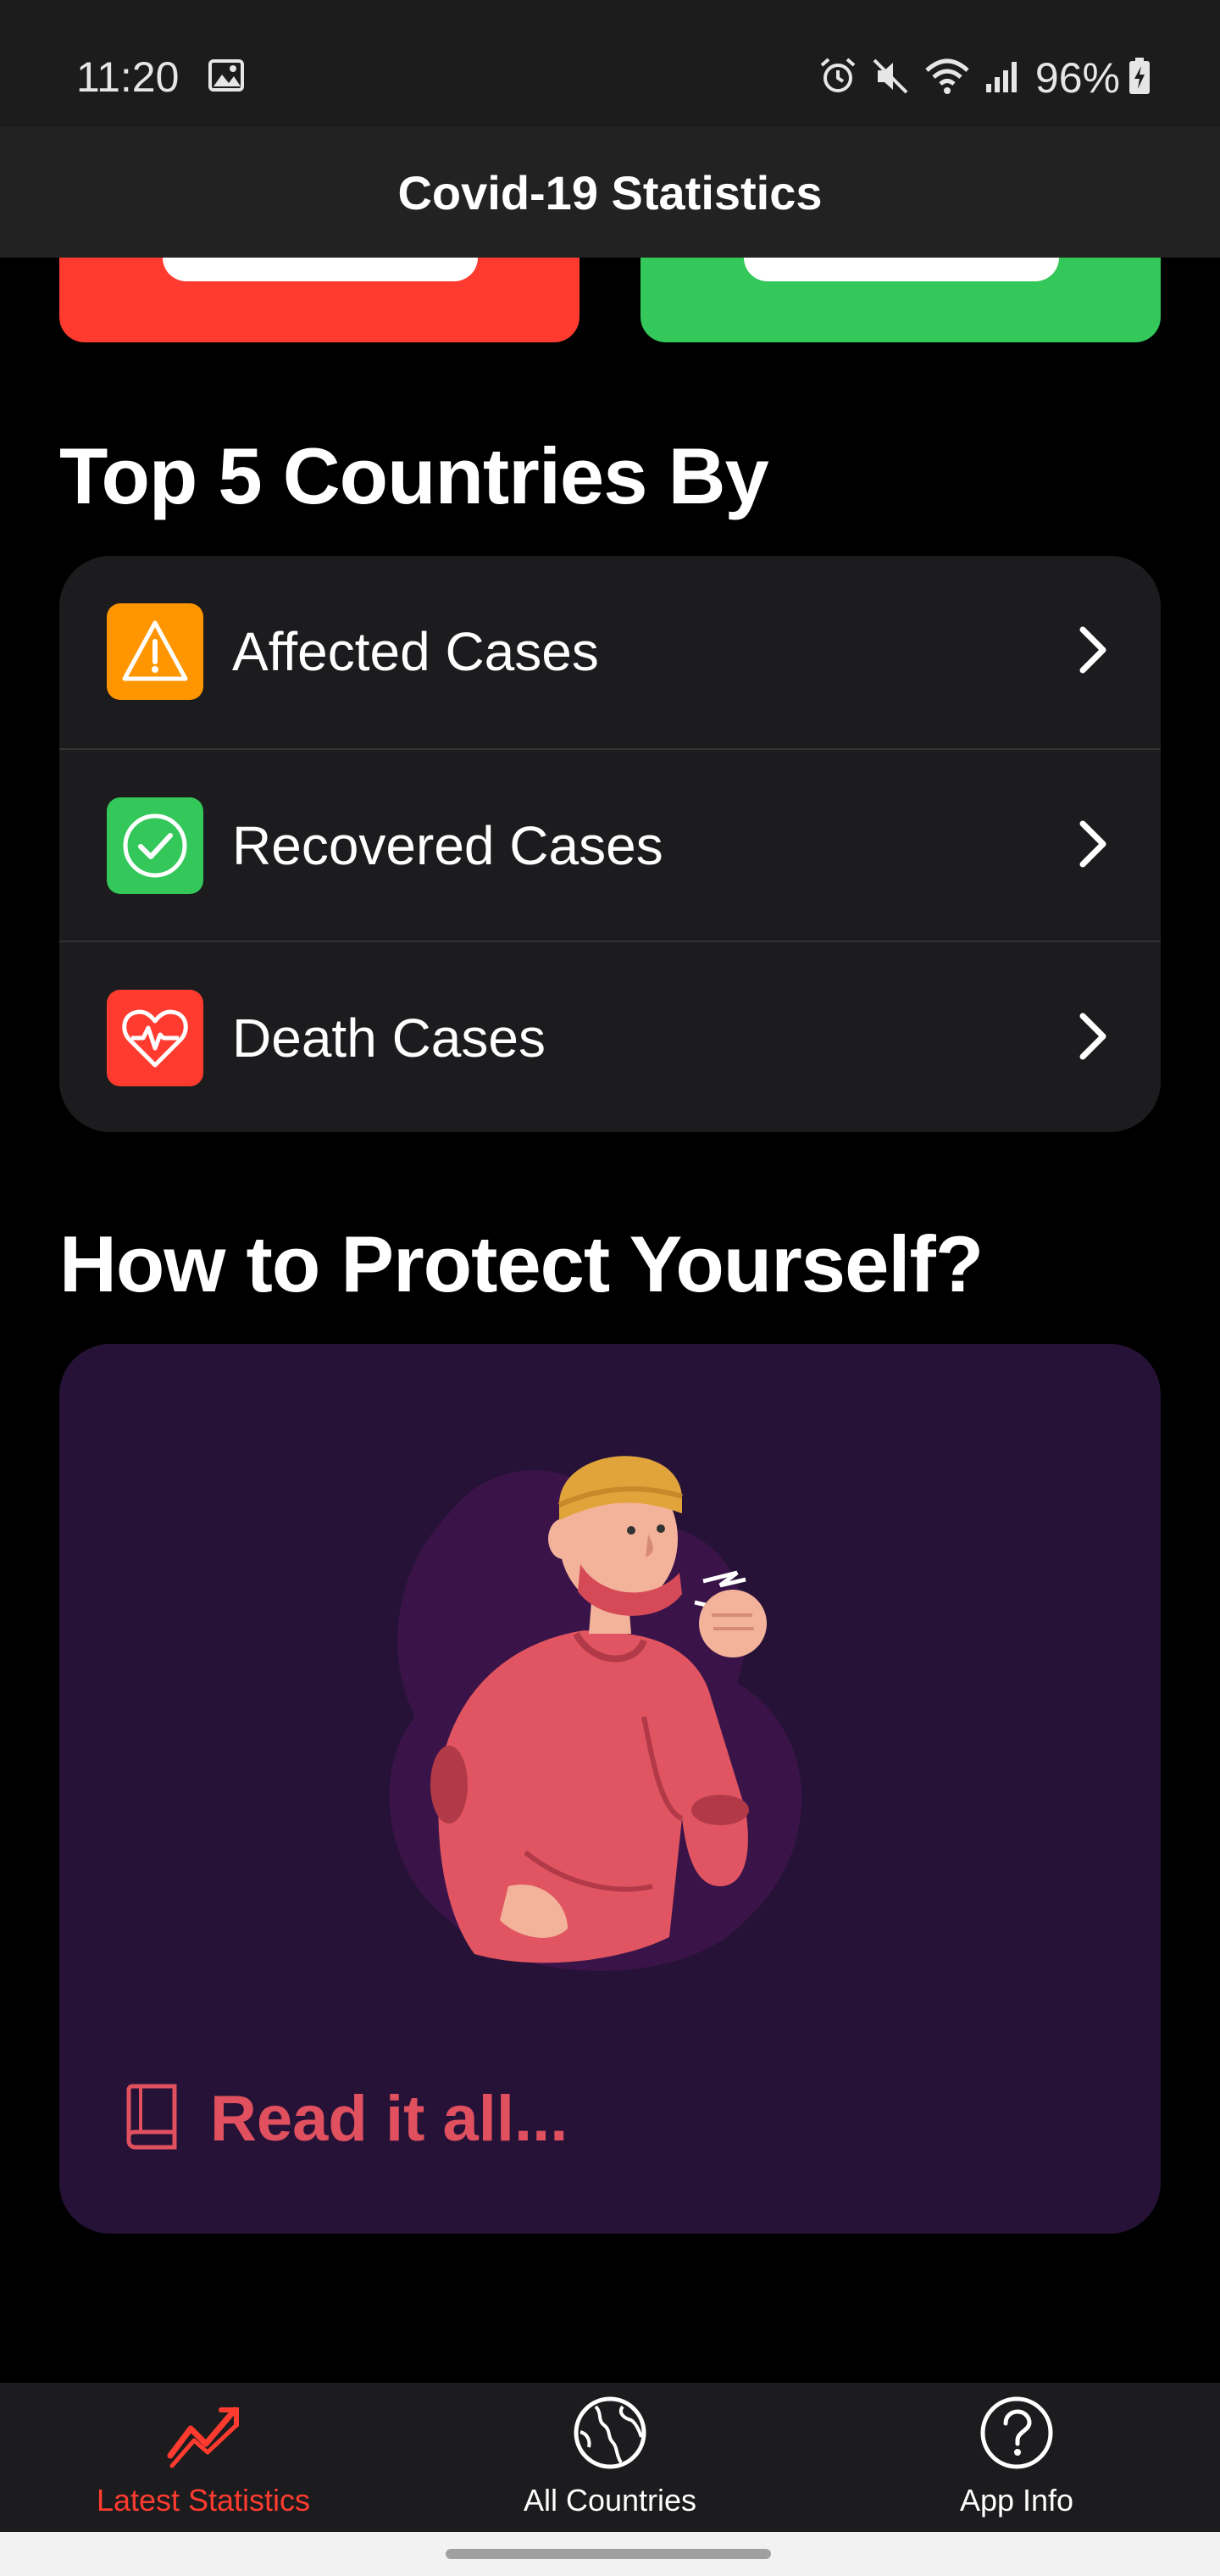  I want to click on list-item-affected-cases: Affected Cases, so click(610, 651).